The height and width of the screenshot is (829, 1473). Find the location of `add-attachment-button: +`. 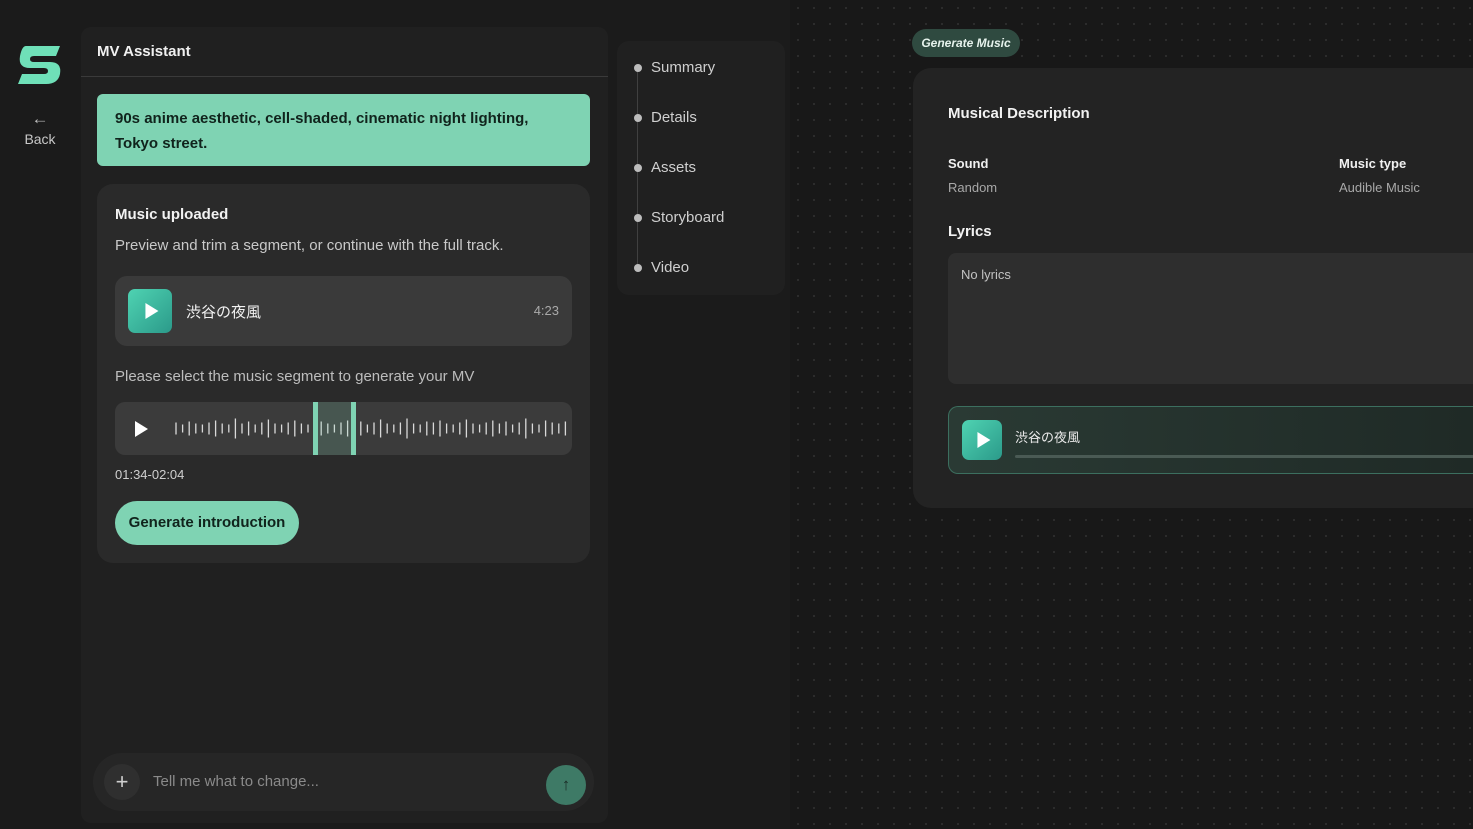

add-attachment-button: + is located at coordinates (122, 782).